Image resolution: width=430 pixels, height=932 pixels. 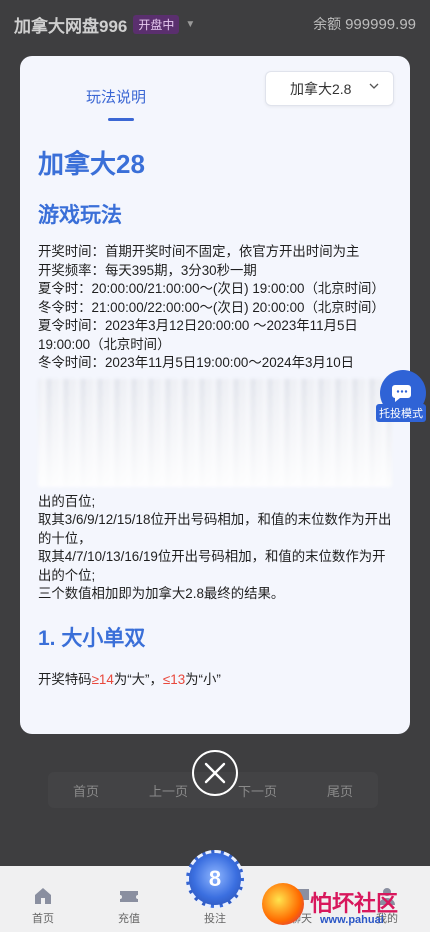 What do you see at coordinates (401, 393) in the screenshot?
I see `chat-bubble-icon` at bounding box center [401, 393].